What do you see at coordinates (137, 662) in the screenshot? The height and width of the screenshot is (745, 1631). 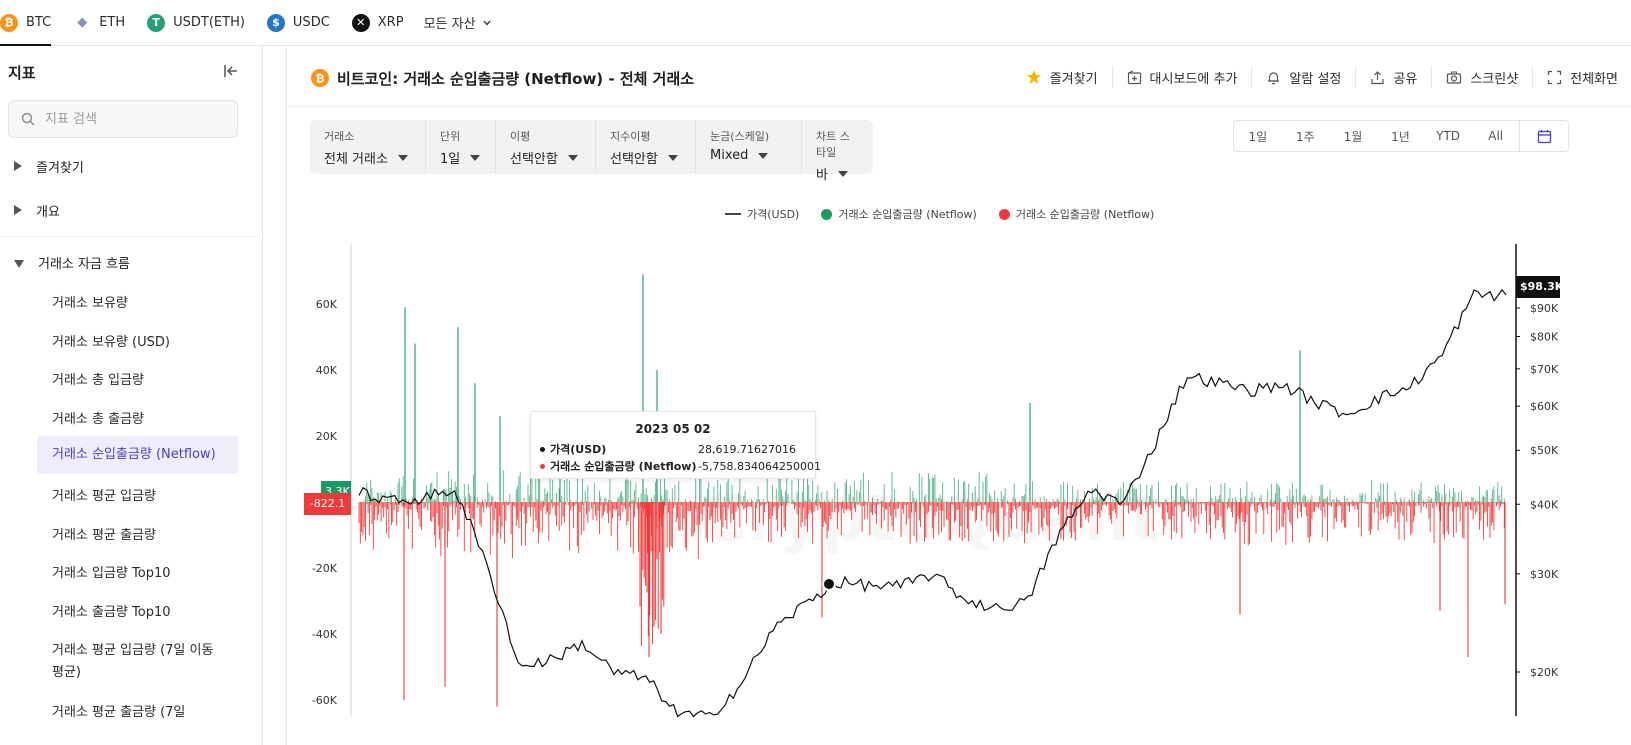 I see `sidebar-item-9: 거래소 평균 입금량 (7일 이동평균)` at bounding box center [137, 662].